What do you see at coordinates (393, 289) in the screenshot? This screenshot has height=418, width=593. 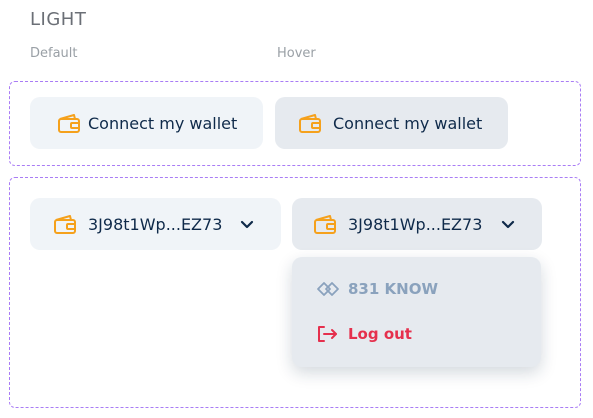 I see `token-balance-label: 831 KNOW` at bounding box center [393, 289].